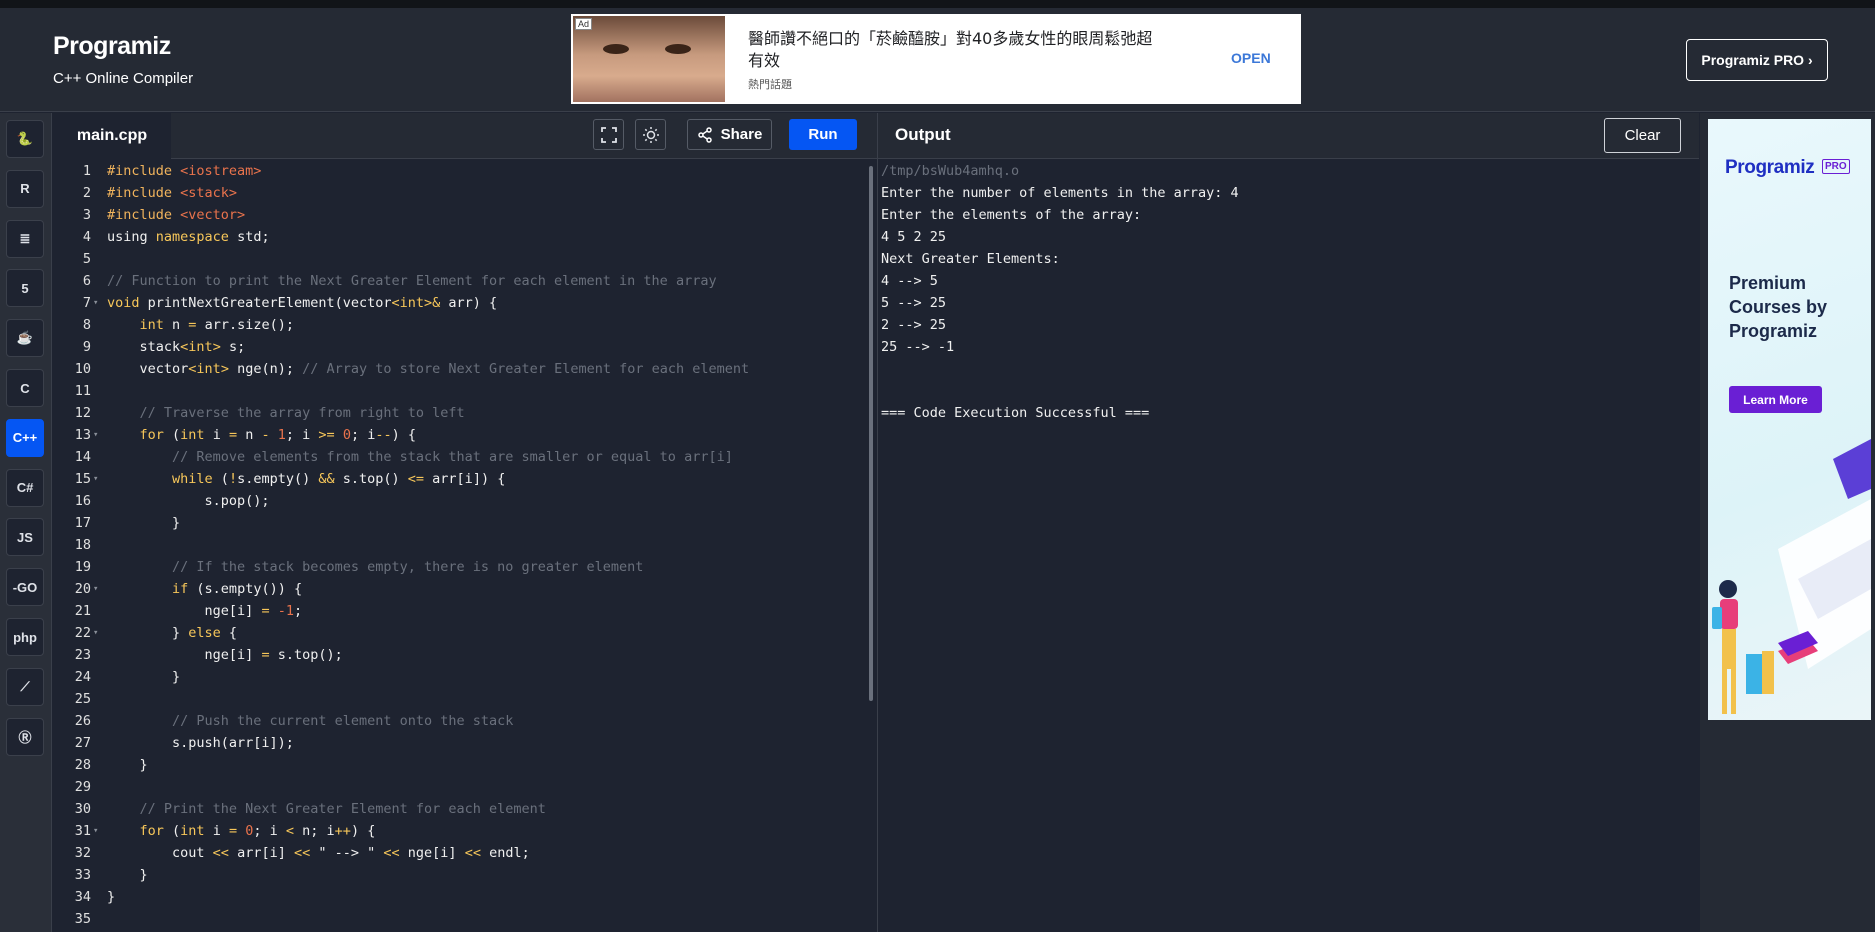 The width and height of the screenshot is (1875, 932). I want to click on line-number: 17, so click(82, 523).